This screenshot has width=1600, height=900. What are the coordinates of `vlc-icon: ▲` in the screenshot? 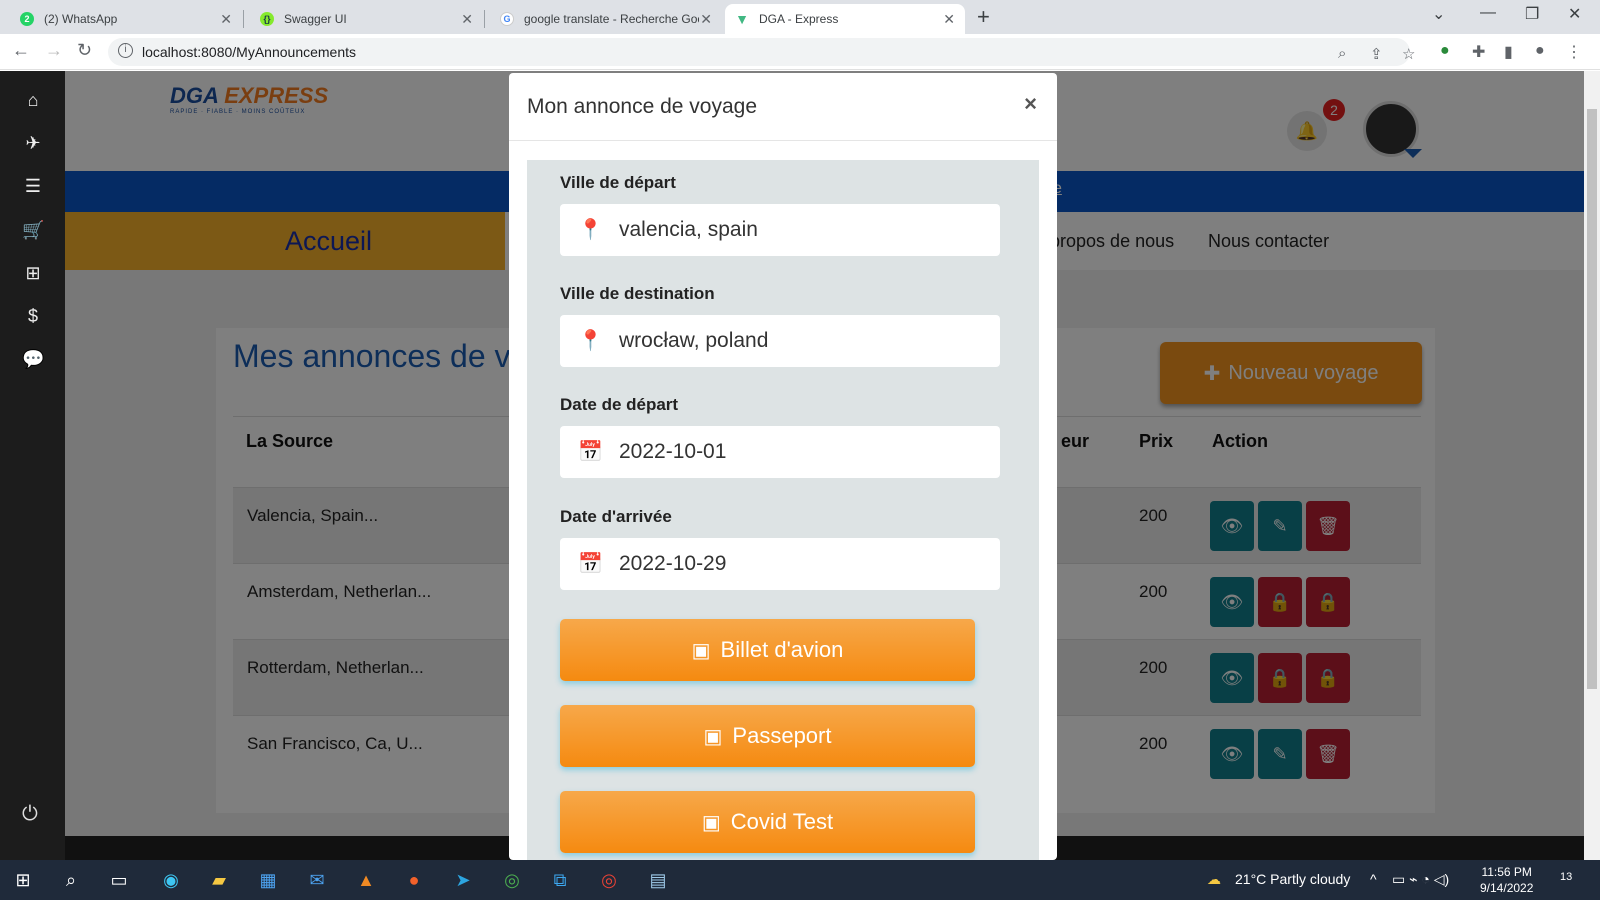 It's located at (366, 880).